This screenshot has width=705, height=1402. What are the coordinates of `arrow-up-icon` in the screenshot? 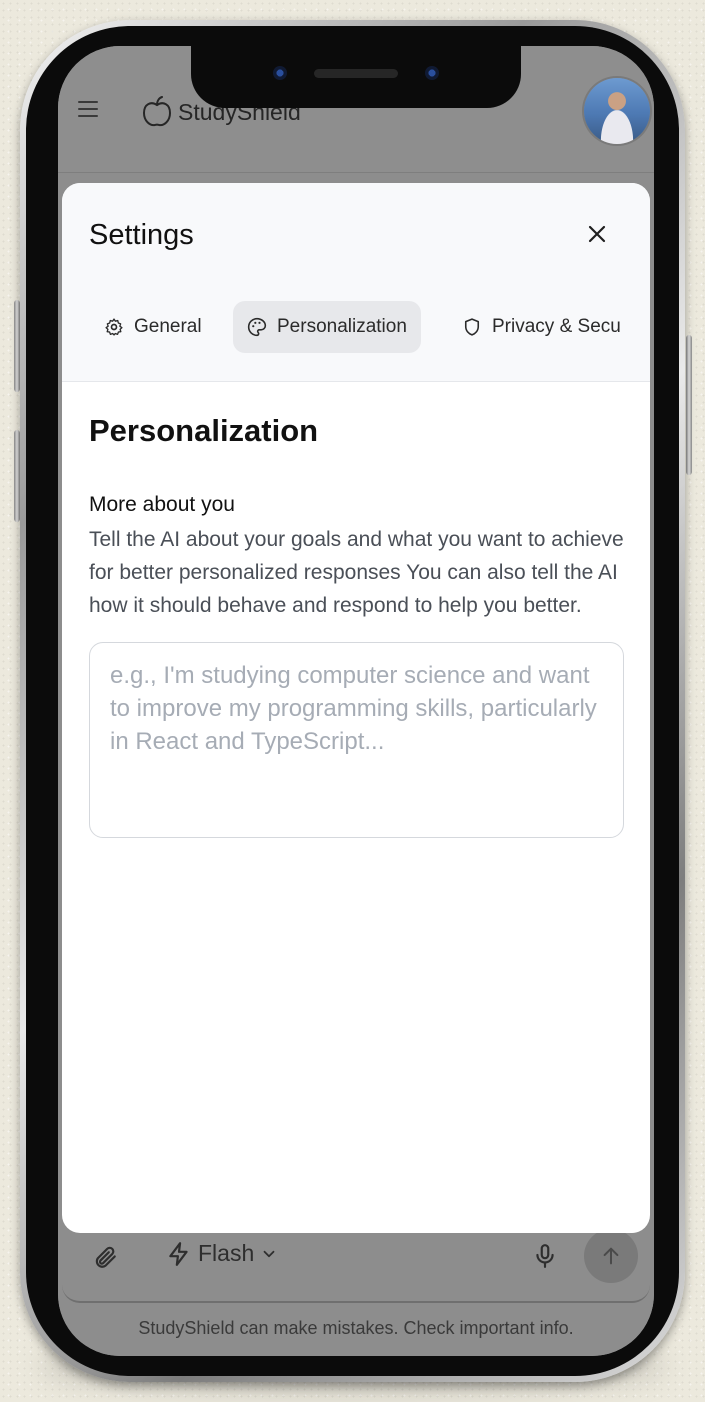 It's located at (611, 1256).